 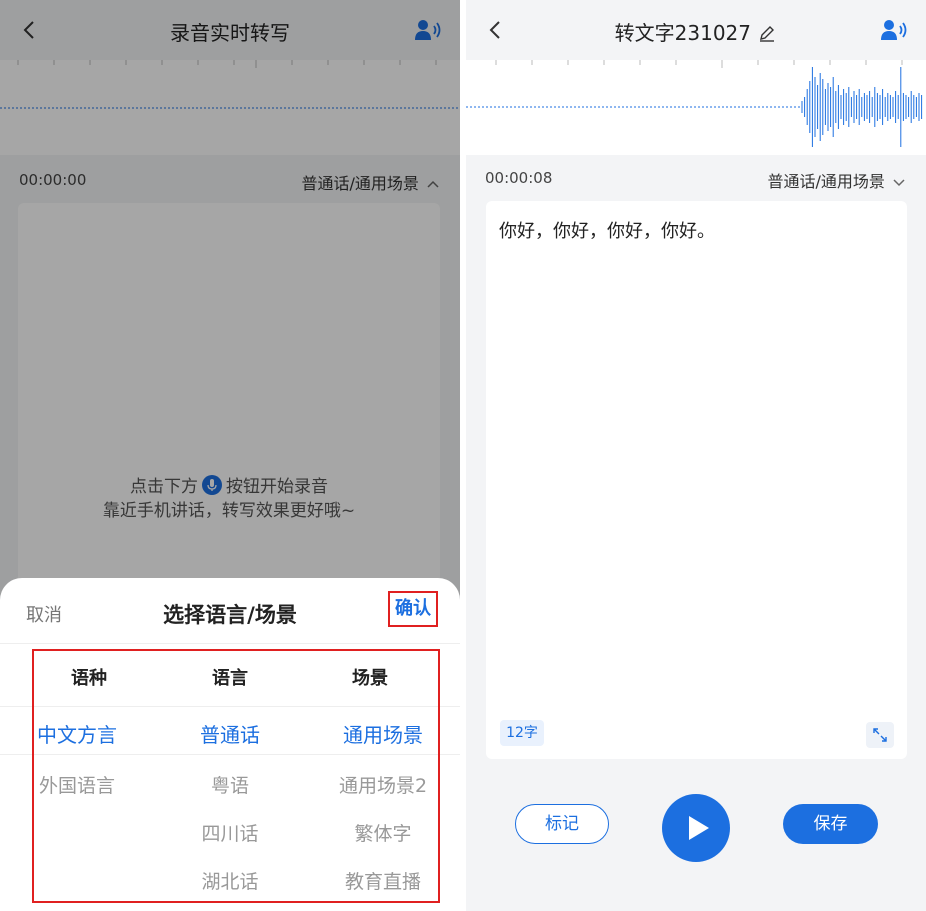 I want to click on speaker-icon, so click(x=894, y=30).